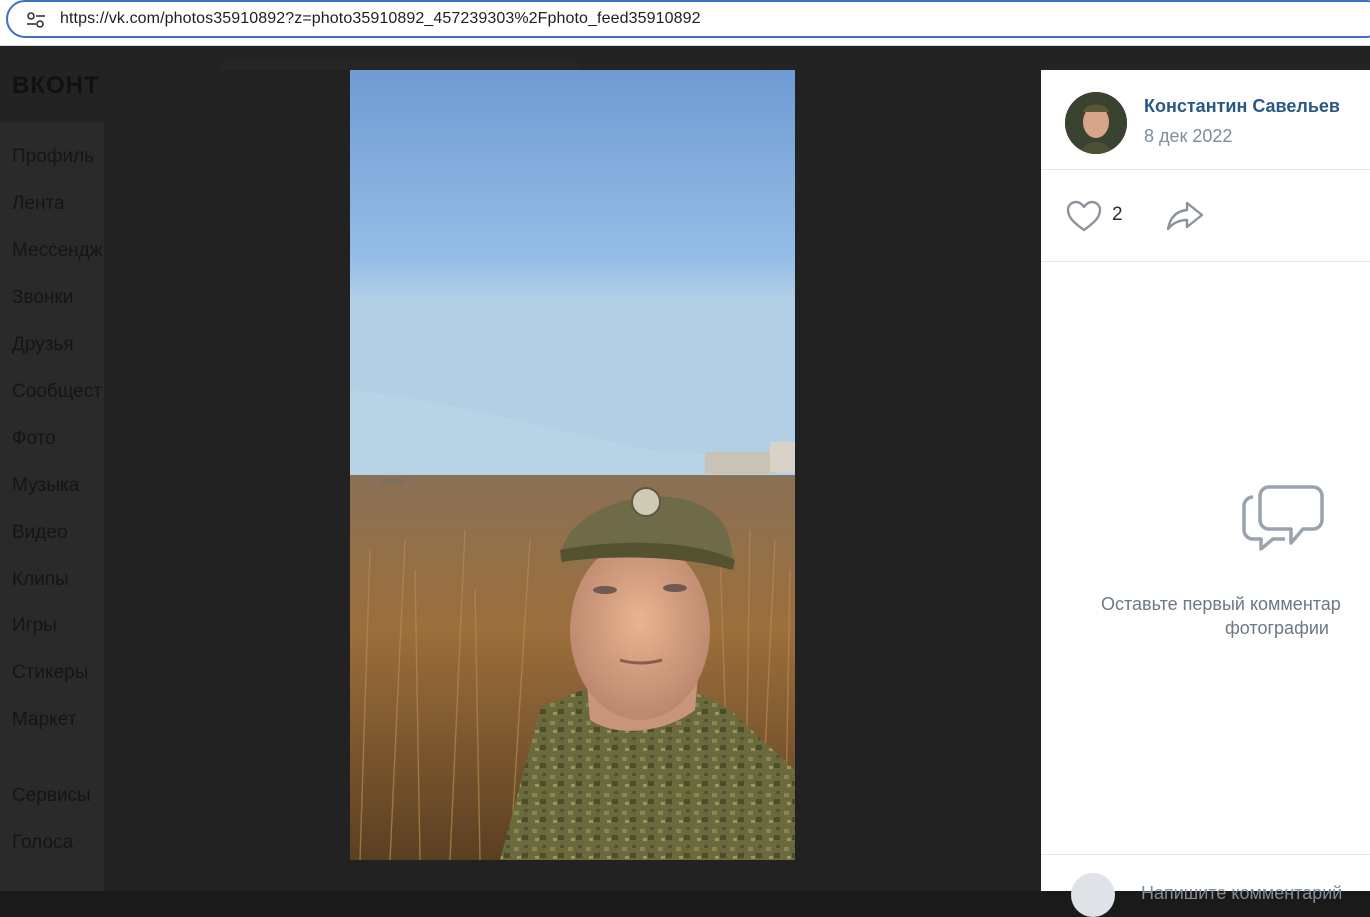 The image size is (1370, 917). What do you see at coordinates (44, 720) in the screenshot?
I see `sidebar-item-market: Маркет` at bounding box center [44, 720].